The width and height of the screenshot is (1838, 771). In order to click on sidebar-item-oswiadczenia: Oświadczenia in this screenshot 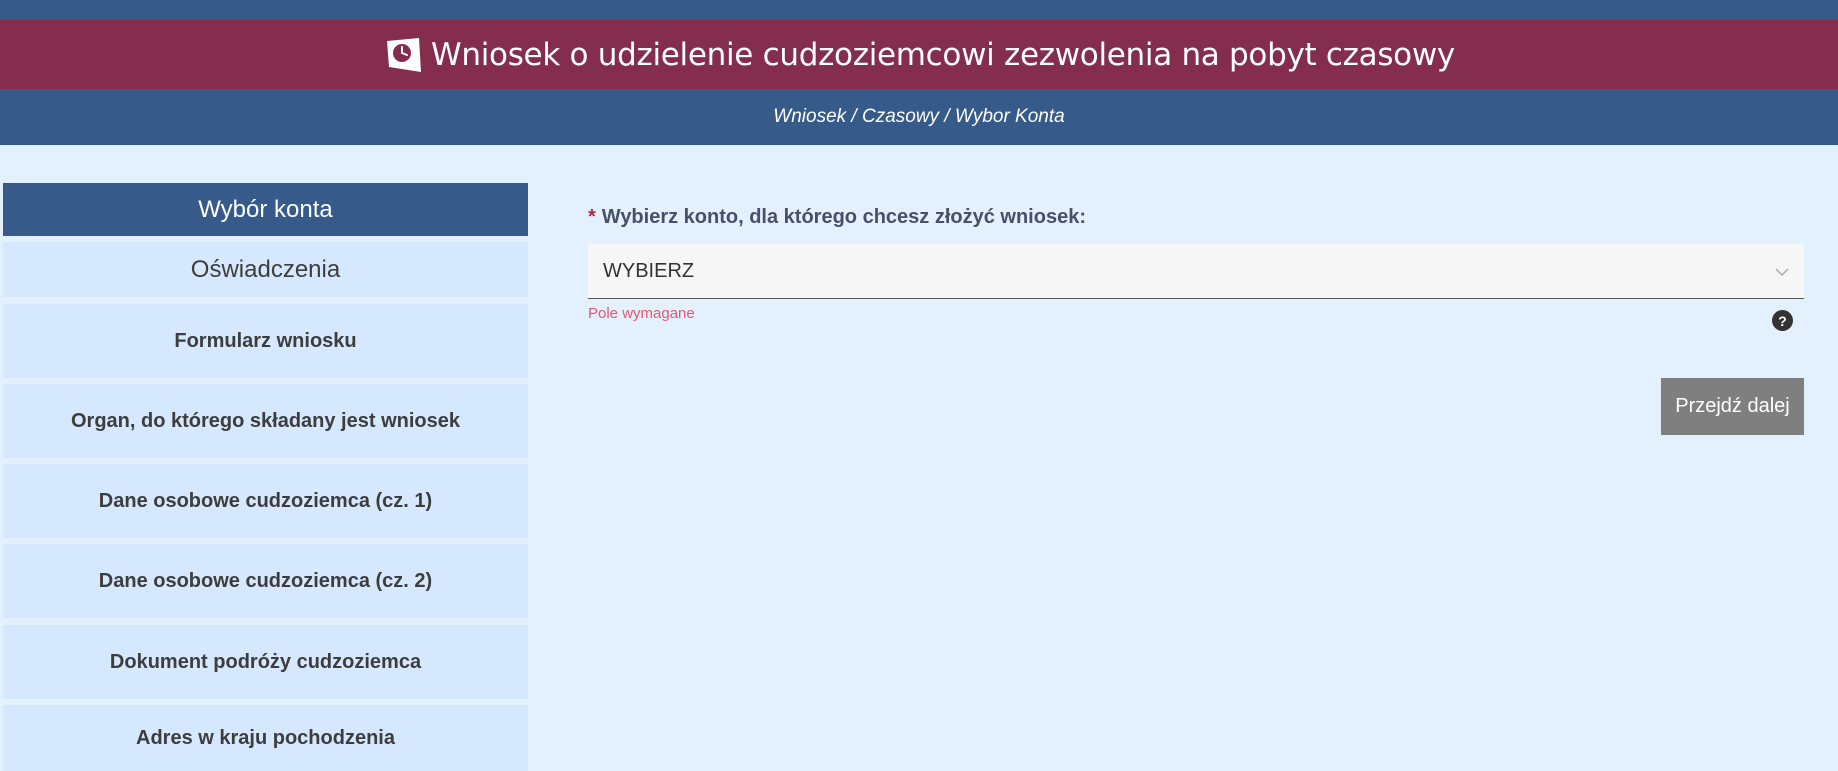, I will do `click(265, 269)`.